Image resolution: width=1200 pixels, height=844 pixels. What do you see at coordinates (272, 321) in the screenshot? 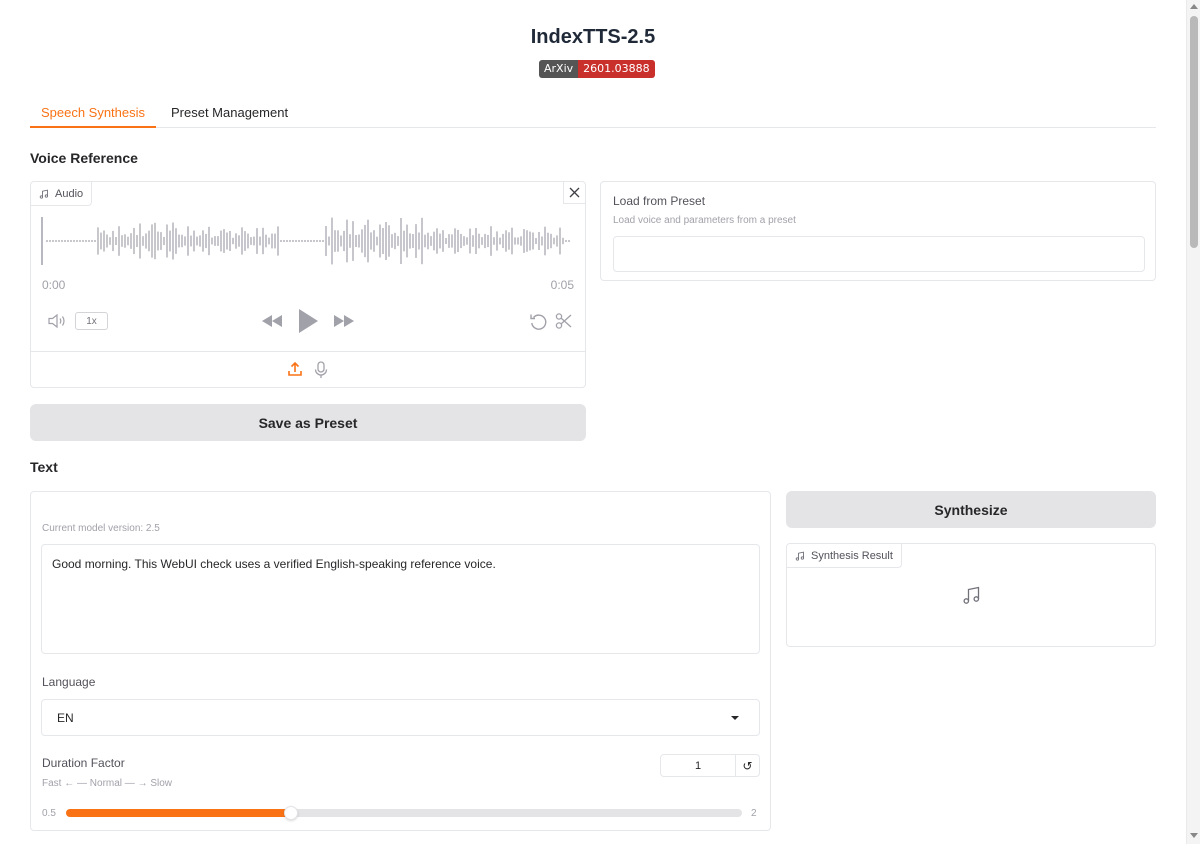
I see `rewind-icon` at bounding box center [272, 321].